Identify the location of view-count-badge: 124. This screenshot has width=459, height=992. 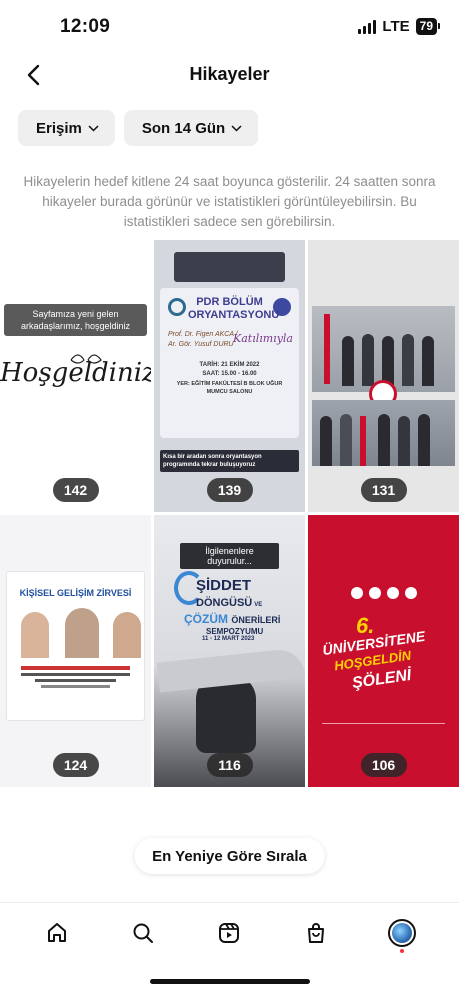
(75, 765).